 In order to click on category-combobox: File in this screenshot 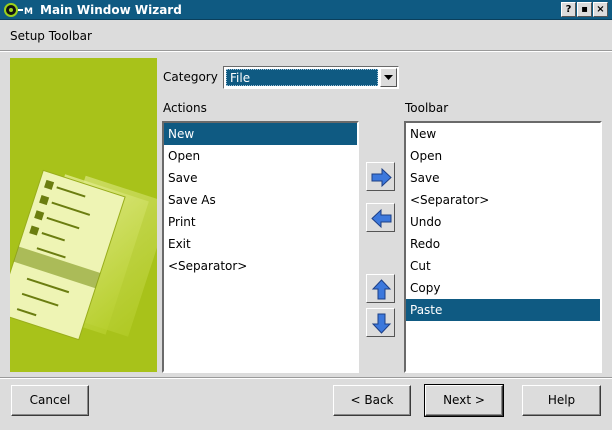, I will do `click(311, 77)`.